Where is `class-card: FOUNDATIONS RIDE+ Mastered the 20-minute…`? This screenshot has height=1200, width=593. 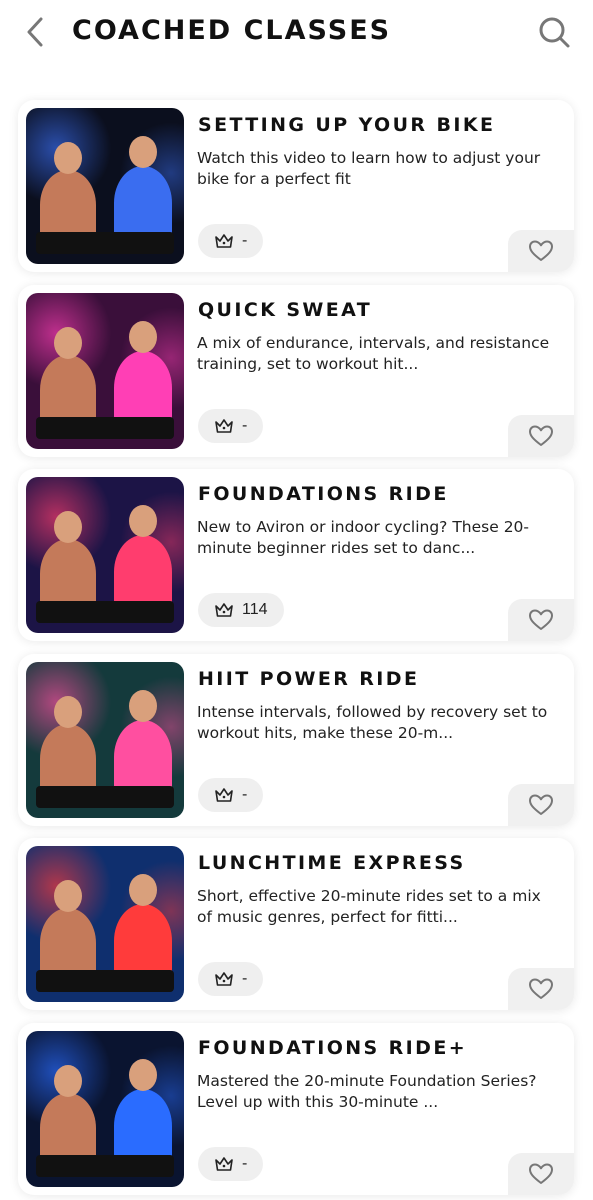 class-card: FOUNDATIONS RIDE+ Mastered the 20-minute… is located at coordinates (296, 1109).